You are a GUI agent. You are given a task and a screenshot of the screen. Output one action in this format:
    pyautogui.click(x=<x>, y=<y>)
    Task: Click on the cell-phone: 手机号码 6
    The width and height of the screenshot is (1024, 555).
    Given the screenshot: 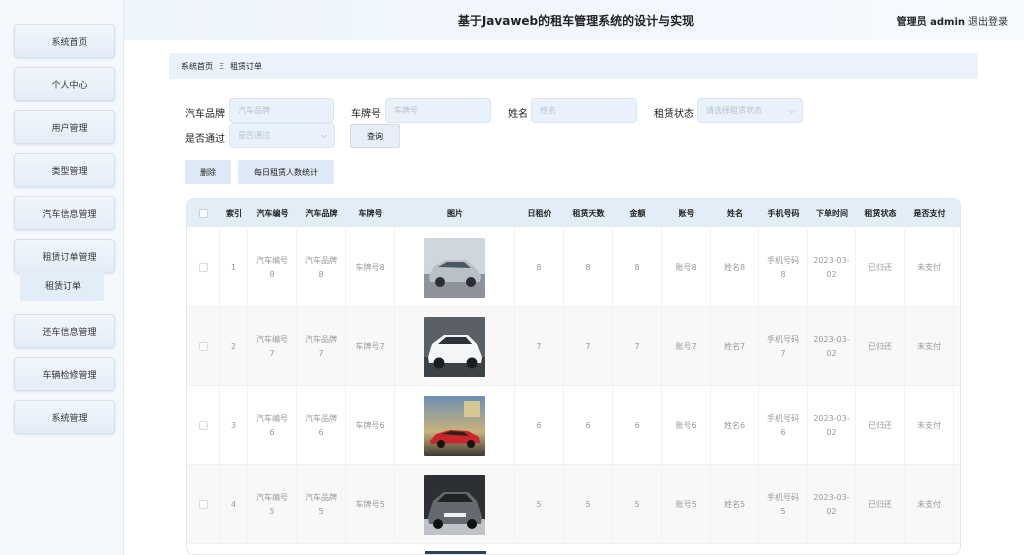 What is the action you would take?
    pyautogui.click(x=783, y=425)
    